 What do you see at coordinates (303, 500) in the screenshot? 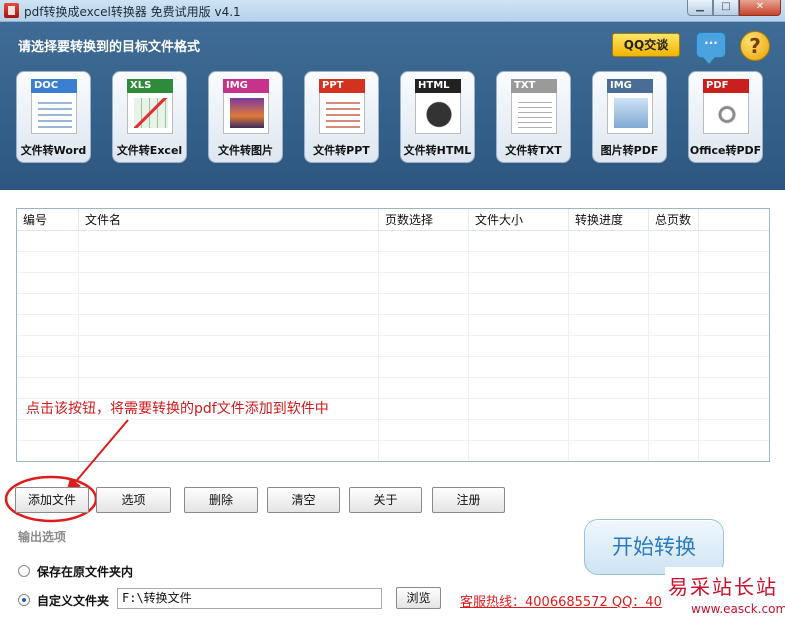
I see `clear-button: 清空` at bounding box center [303, 500].